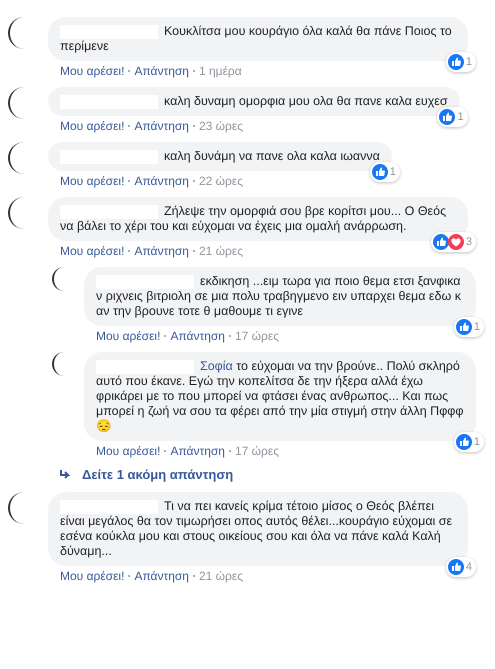 This screenshot has height=669, width=495. I want to click on reaction-count: 3, so click(469, 242).